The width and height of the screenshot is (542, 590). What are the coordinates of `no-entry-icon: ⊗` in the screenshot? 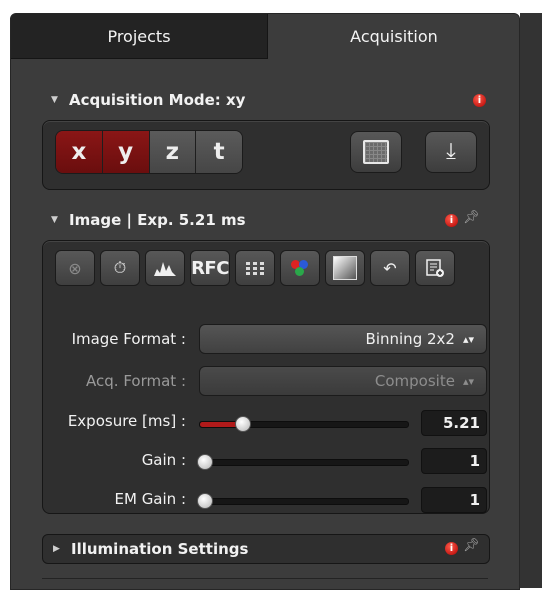 It's located at (75, 268).